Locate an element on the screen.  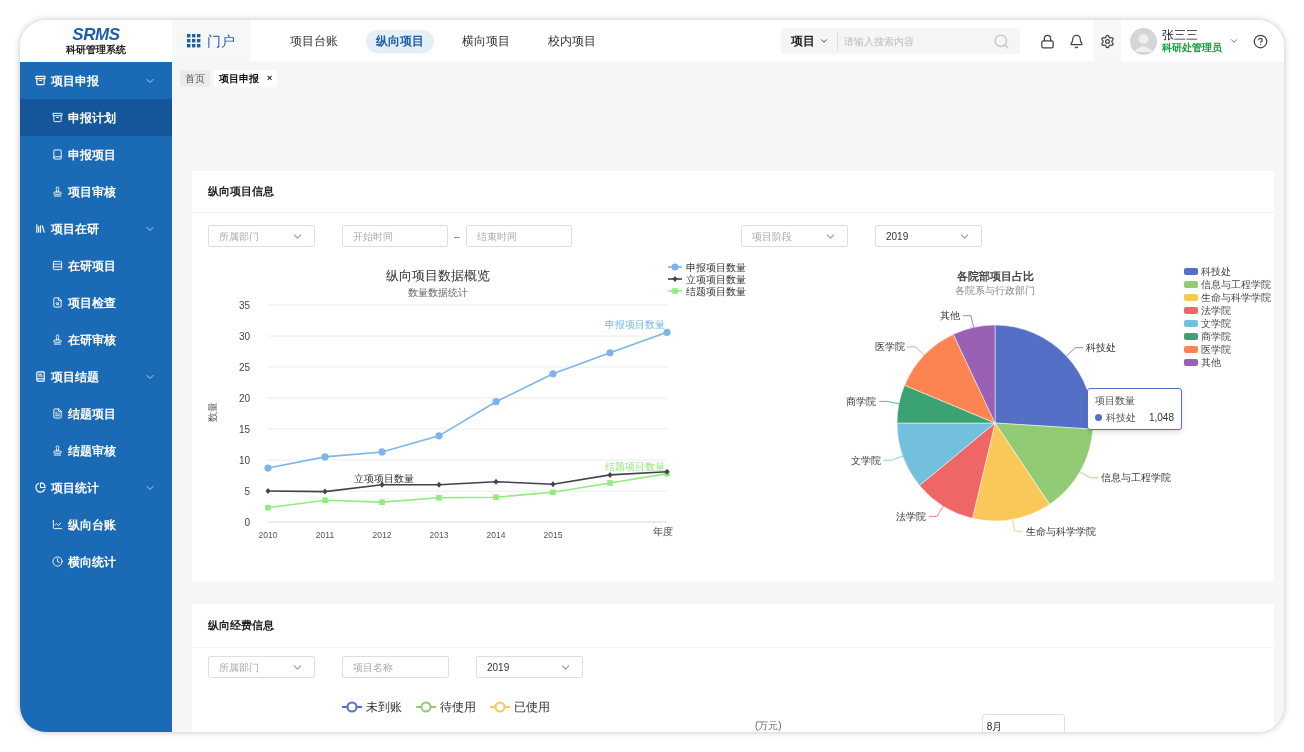
series-label: 结题项目数量 is located at coordinates (635, 466).